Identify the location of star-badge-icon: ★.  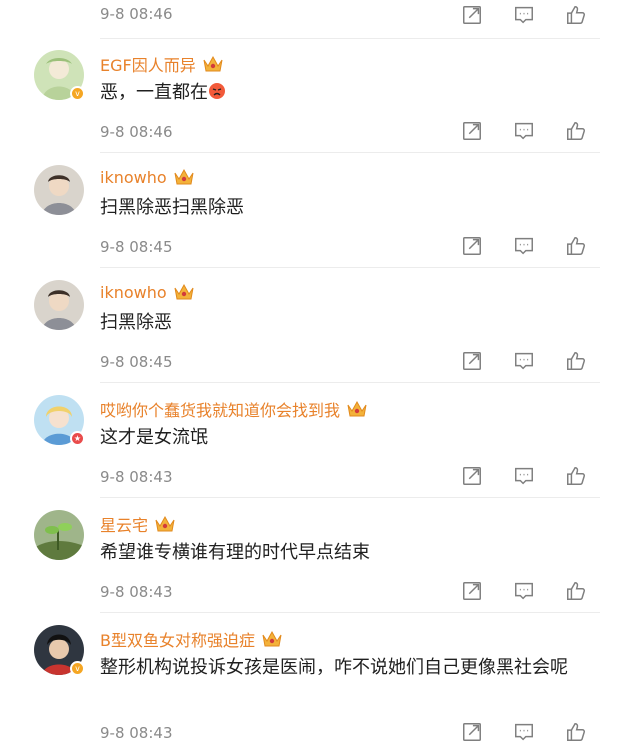
(77, 438).